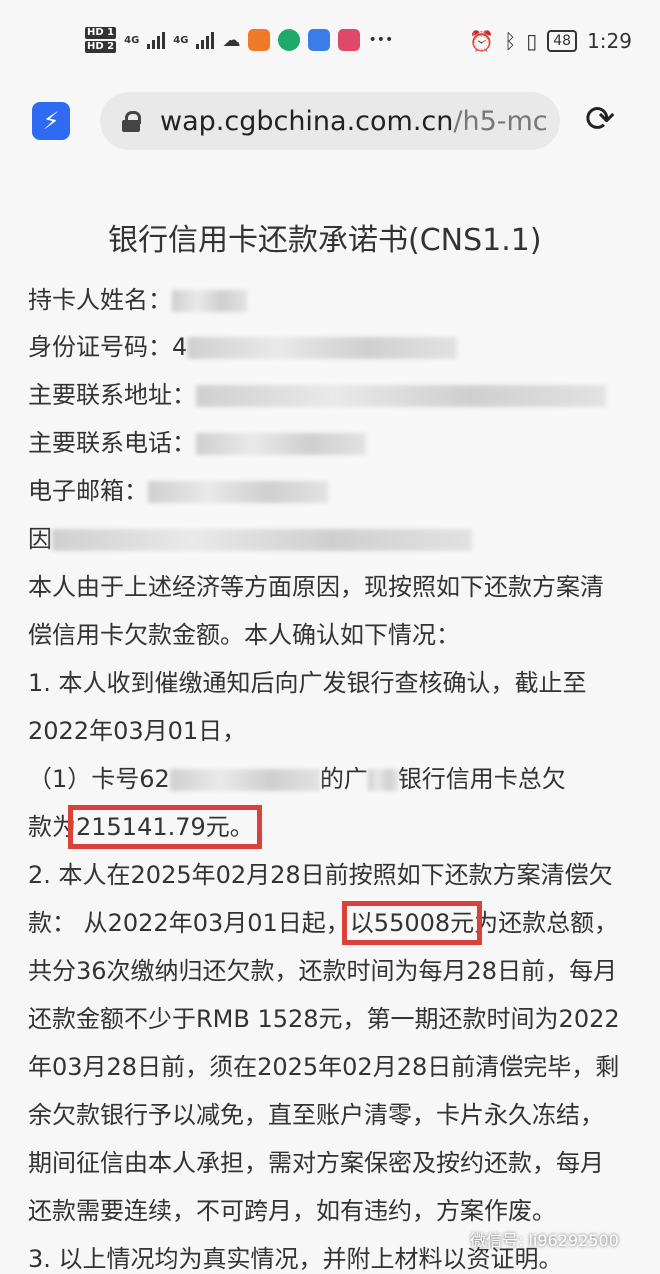 This screenshot has width=660, height=1274. Describe the element at coordinates (562, 41) in the screenshot. I see `battery-icon: 48` at that location.